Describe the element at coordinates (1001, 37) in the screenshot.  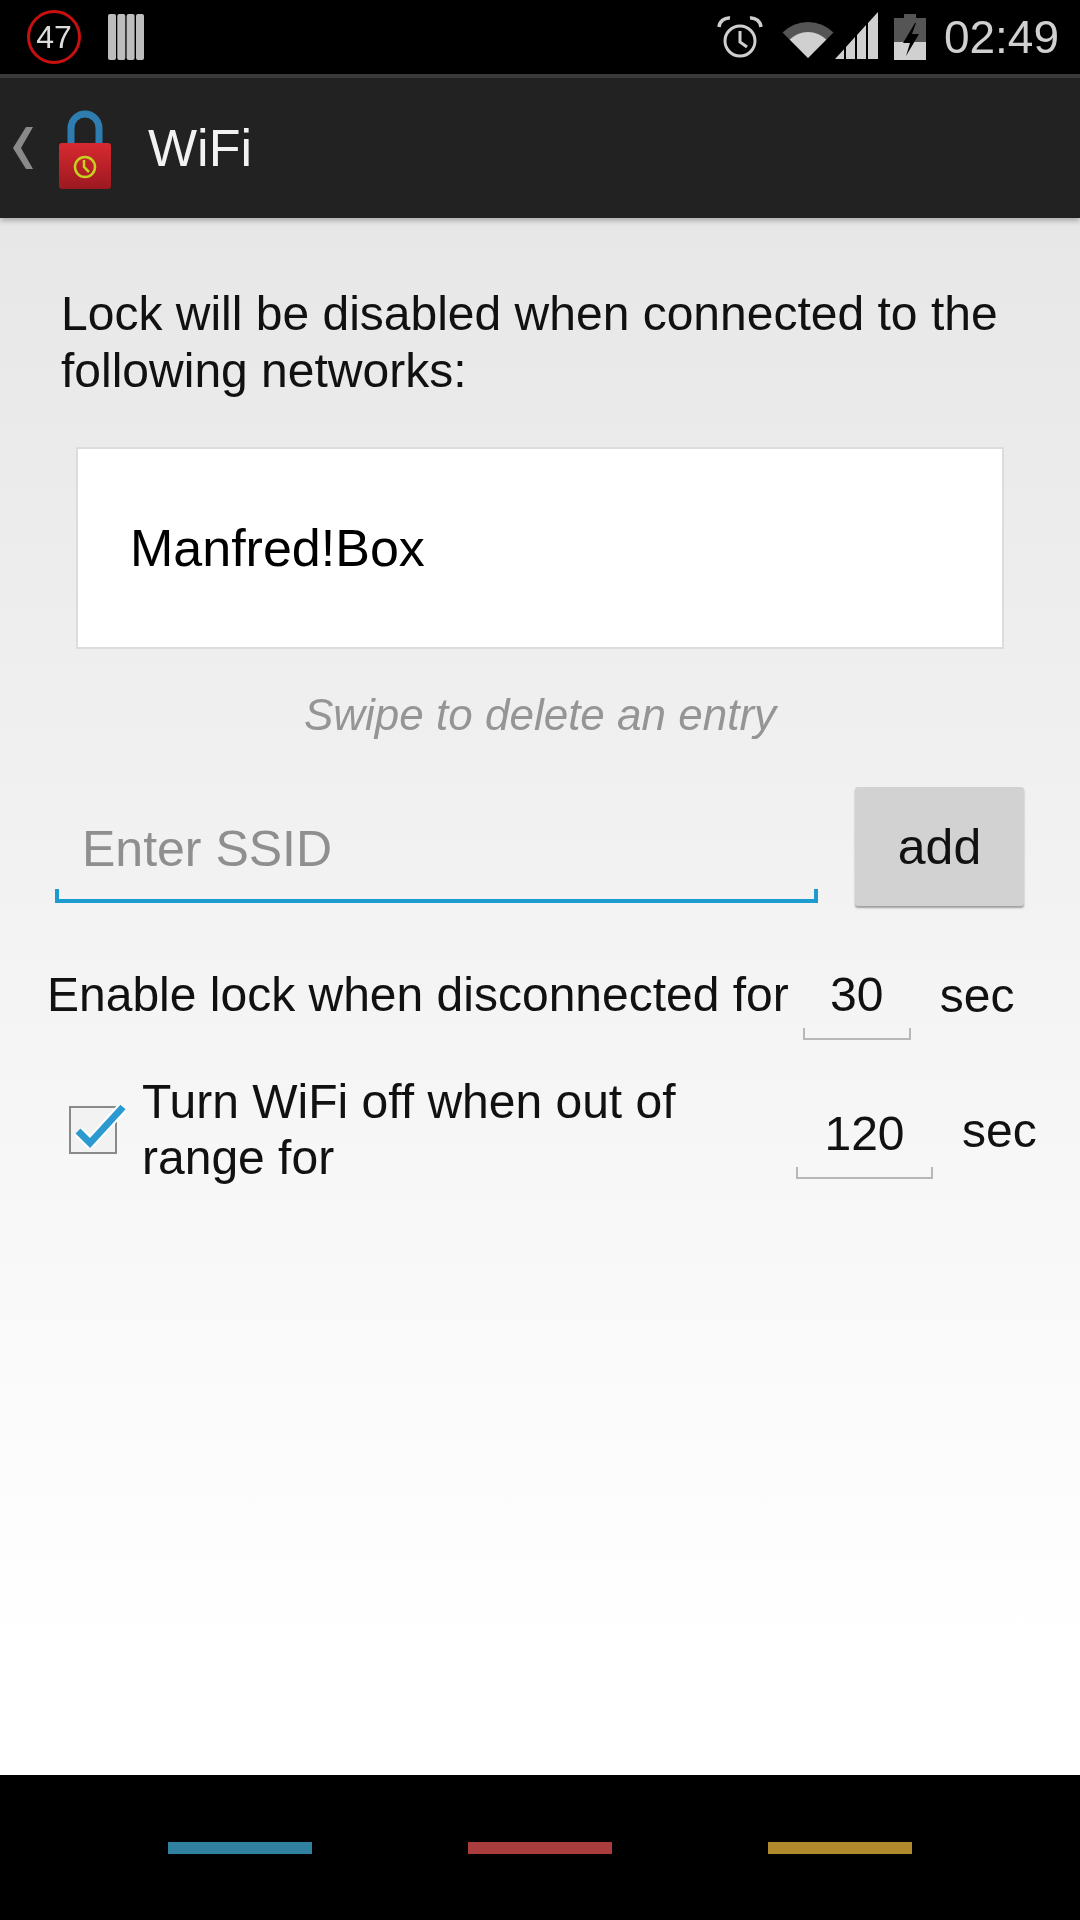
I see `clock-time: 02:49` at that location.